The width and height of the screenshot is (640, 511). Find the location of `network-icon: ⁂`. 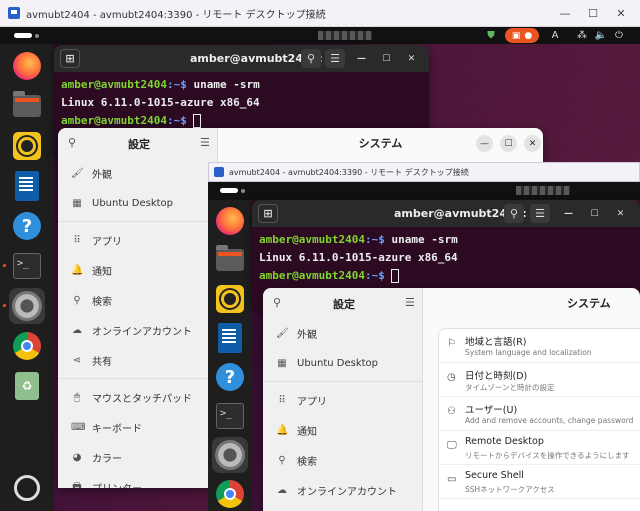

network-icon: ⁂ is located at coordinates (582, 35).